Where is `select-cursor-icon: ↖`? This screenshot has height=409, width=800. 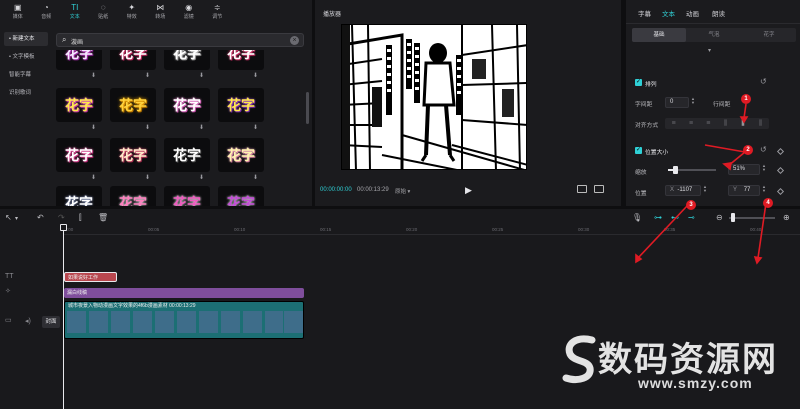 select-cursor-icon: ↖ is located at coordinates (8, 217).